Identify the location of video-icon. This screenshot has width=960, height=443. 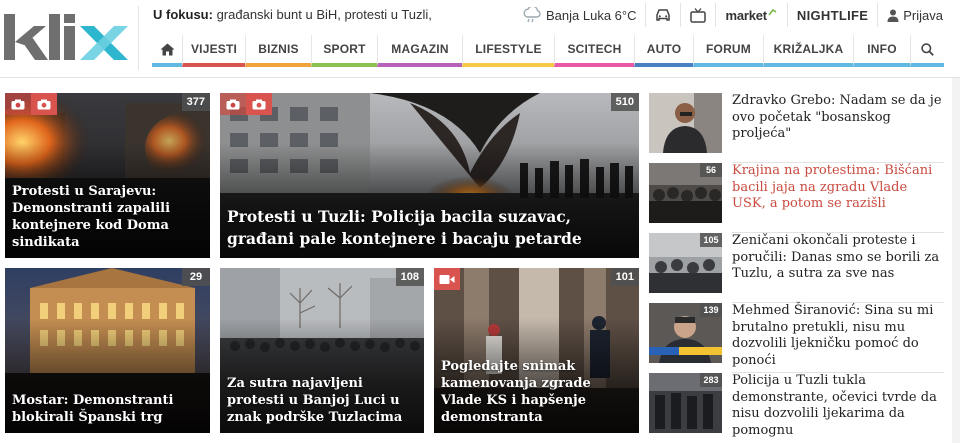
(447, 279).